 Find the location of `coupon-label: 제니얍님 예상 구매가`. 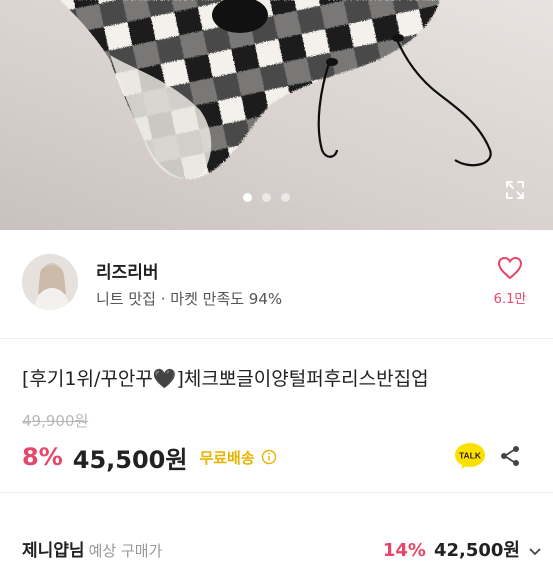

coupon-label: 제니얍님 예상 구매가 is located at coordinates (92, 548).